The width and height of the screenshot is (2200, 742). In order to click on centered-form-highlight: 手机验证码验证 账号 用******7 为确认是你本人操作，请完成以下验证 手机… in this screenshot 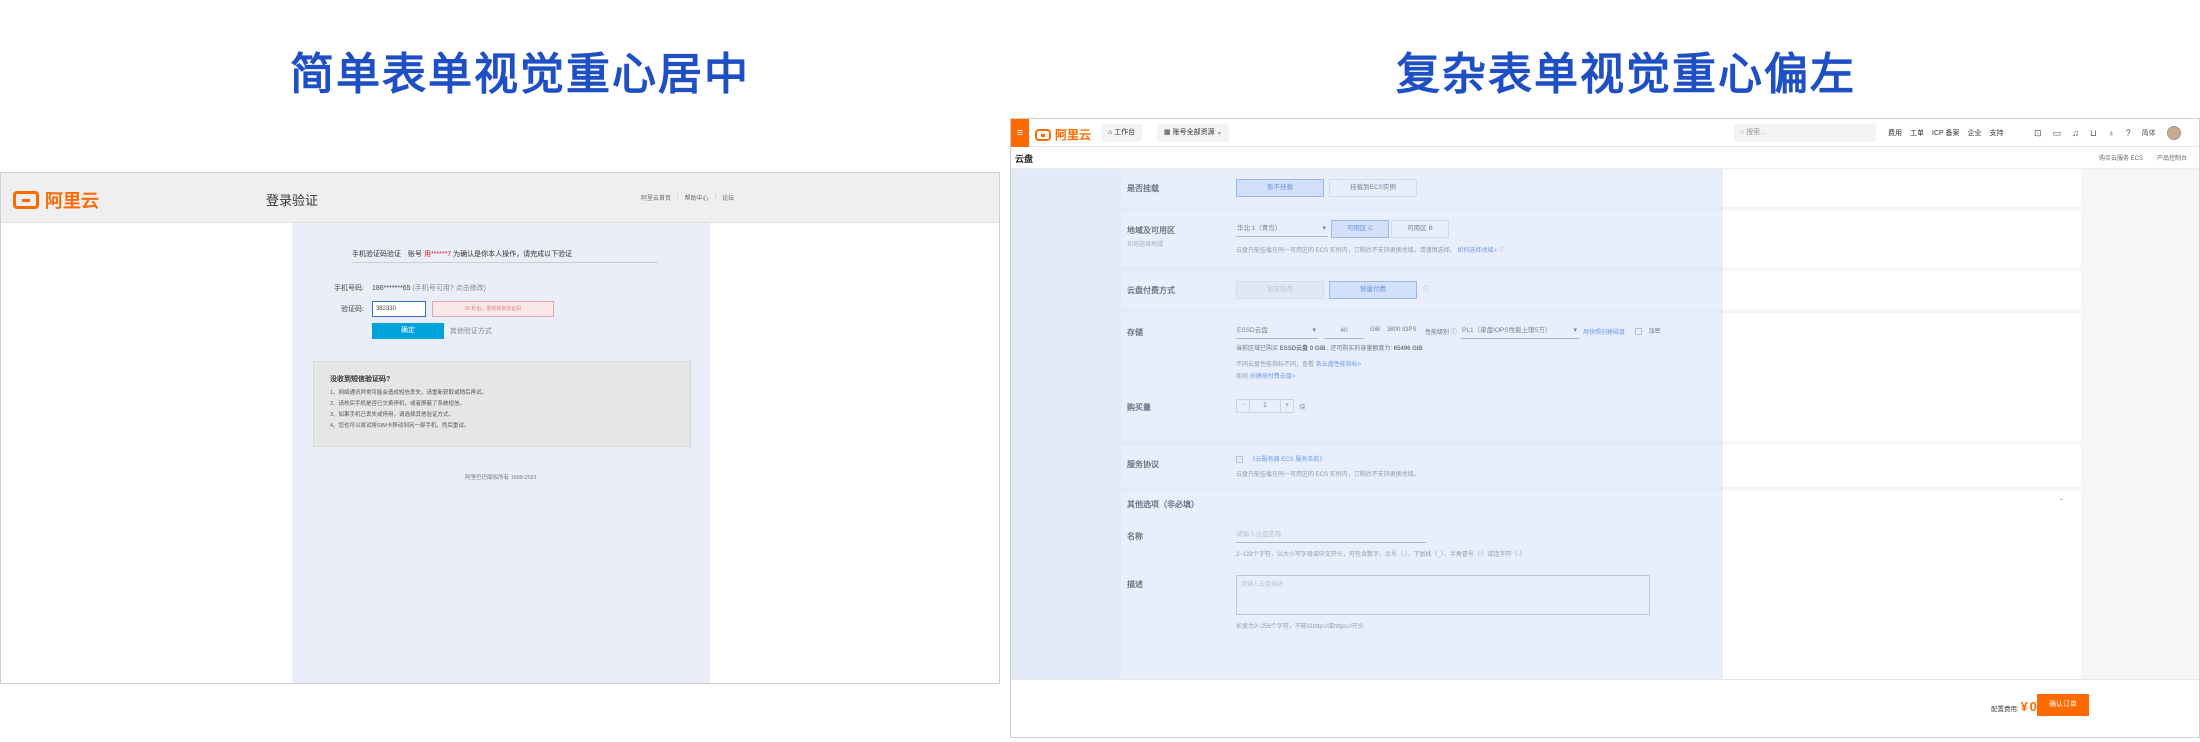, I will do `click(501, 453)`.